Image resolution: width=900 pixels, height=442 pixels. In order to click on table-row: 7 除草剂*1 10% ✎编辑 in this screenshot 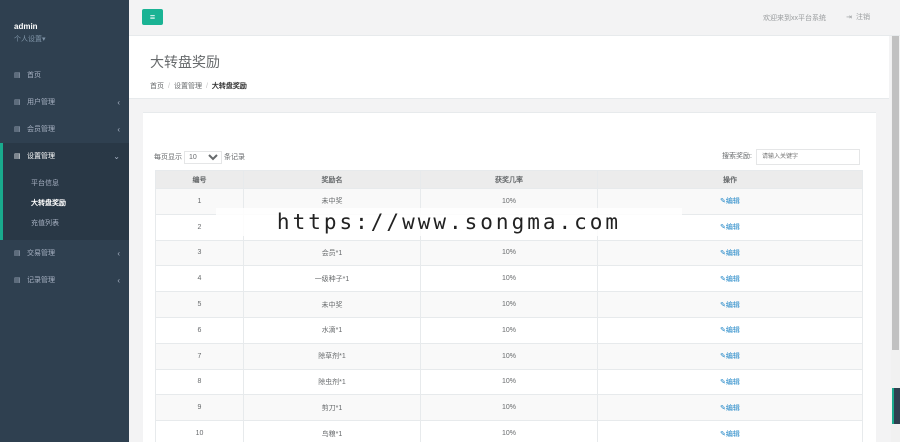, I will do `click(509, 356)`.